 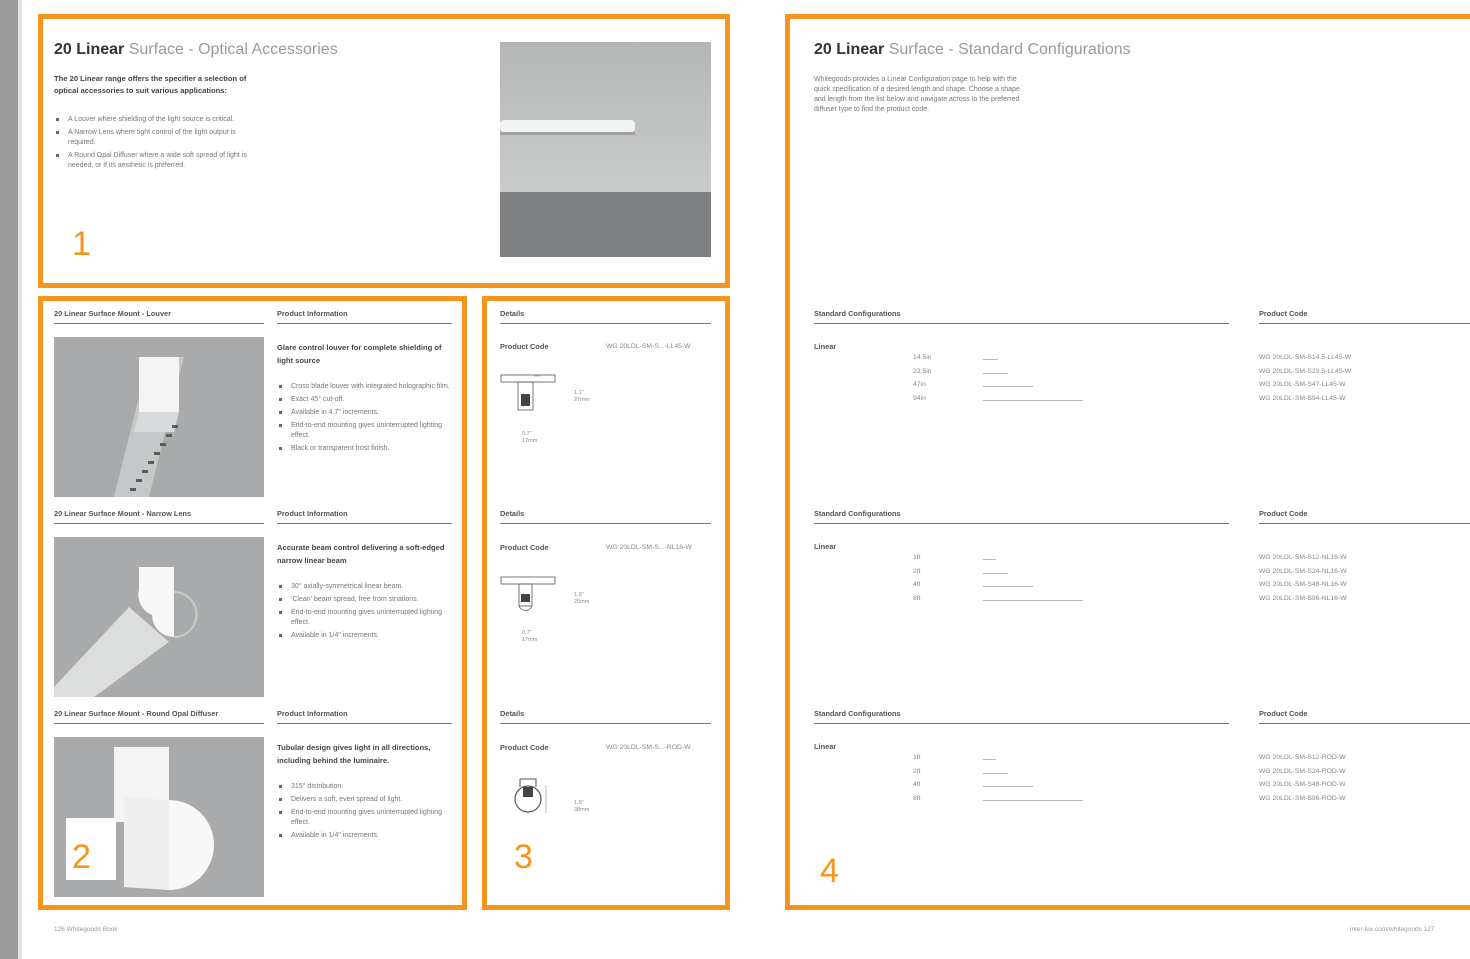 What do you see at coordinates (20, 479) in the screenshot?
I see `book-spine-edge` at bounding box center [20, 479].